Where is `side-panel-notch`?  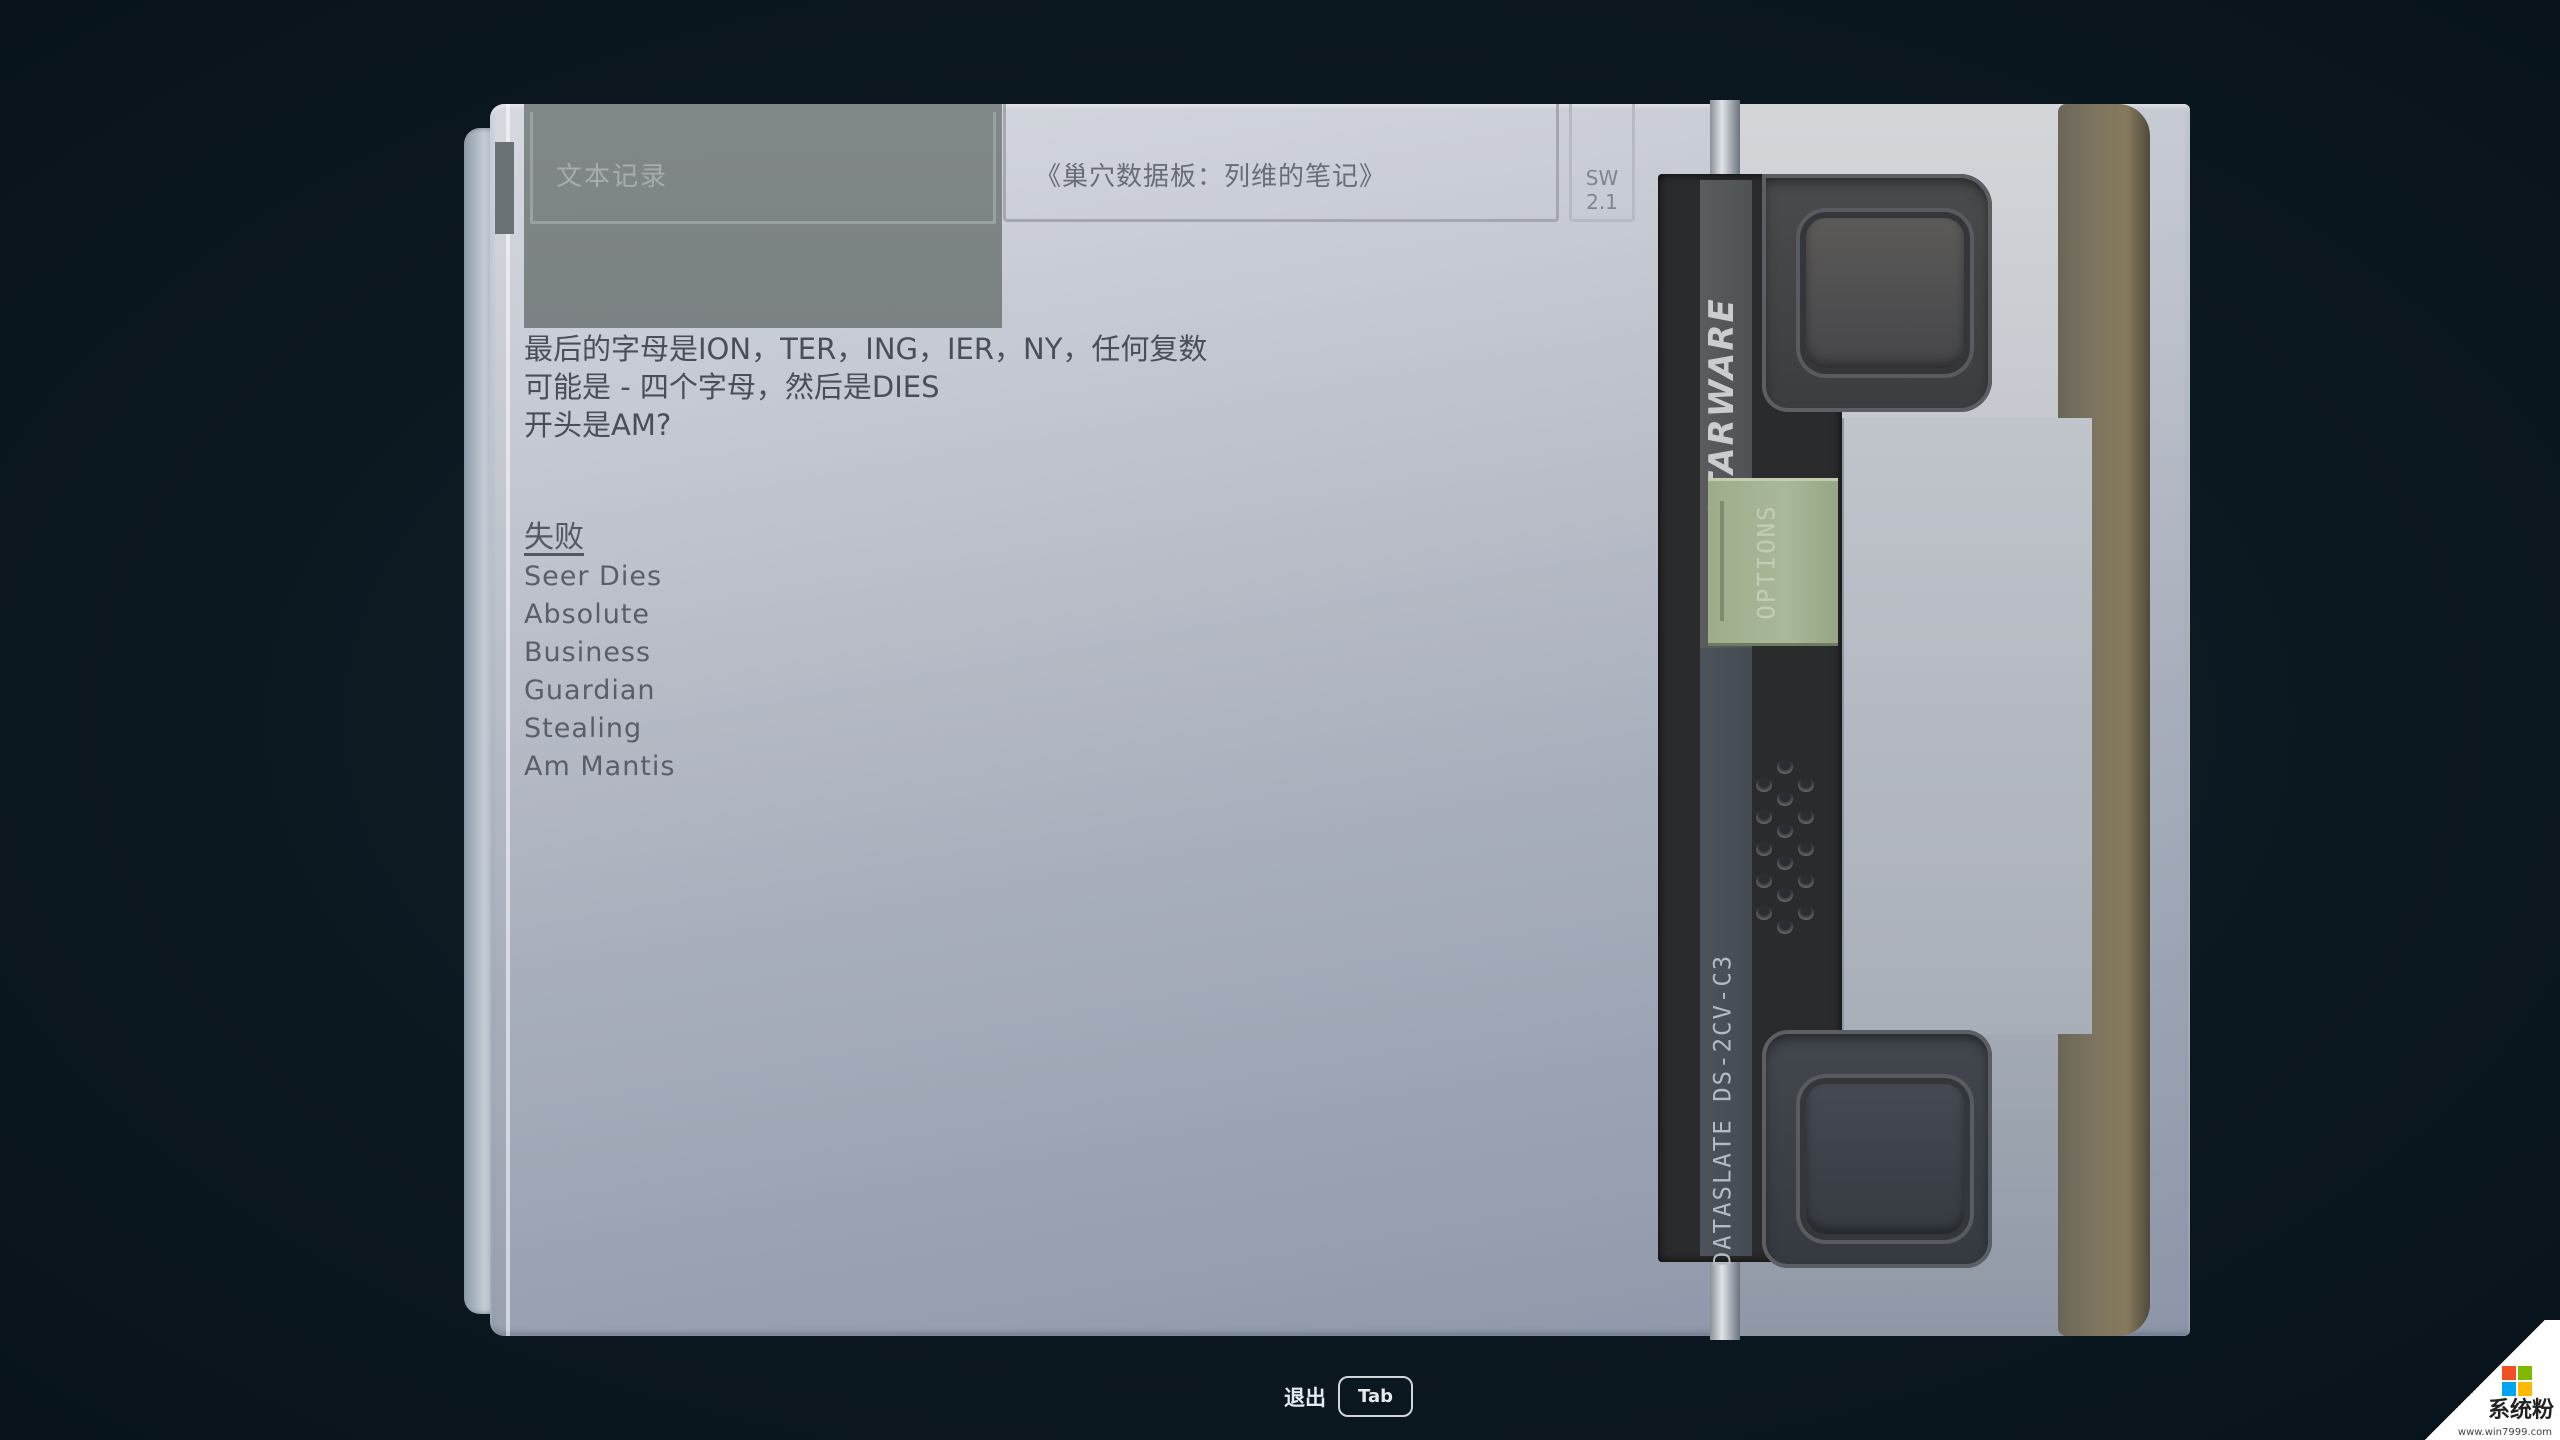
side-panel-notch is located at coordinates (1967, 726).